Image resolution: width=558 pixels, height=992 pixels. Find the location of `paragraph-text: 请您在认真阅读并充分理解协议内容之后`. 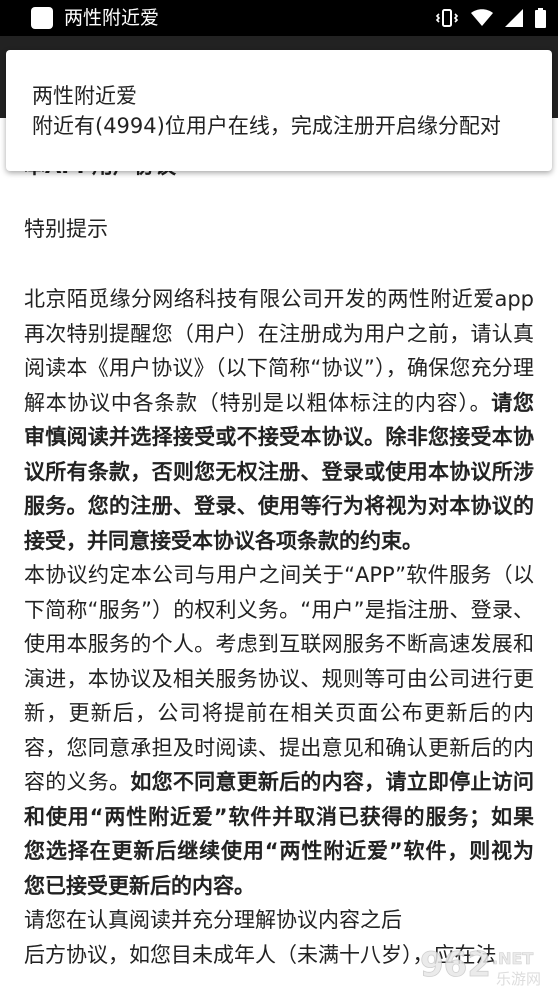

paragraph-text: 请您在认真阅读并充分理解协议内容之后 is located at coordinates (213, 920).